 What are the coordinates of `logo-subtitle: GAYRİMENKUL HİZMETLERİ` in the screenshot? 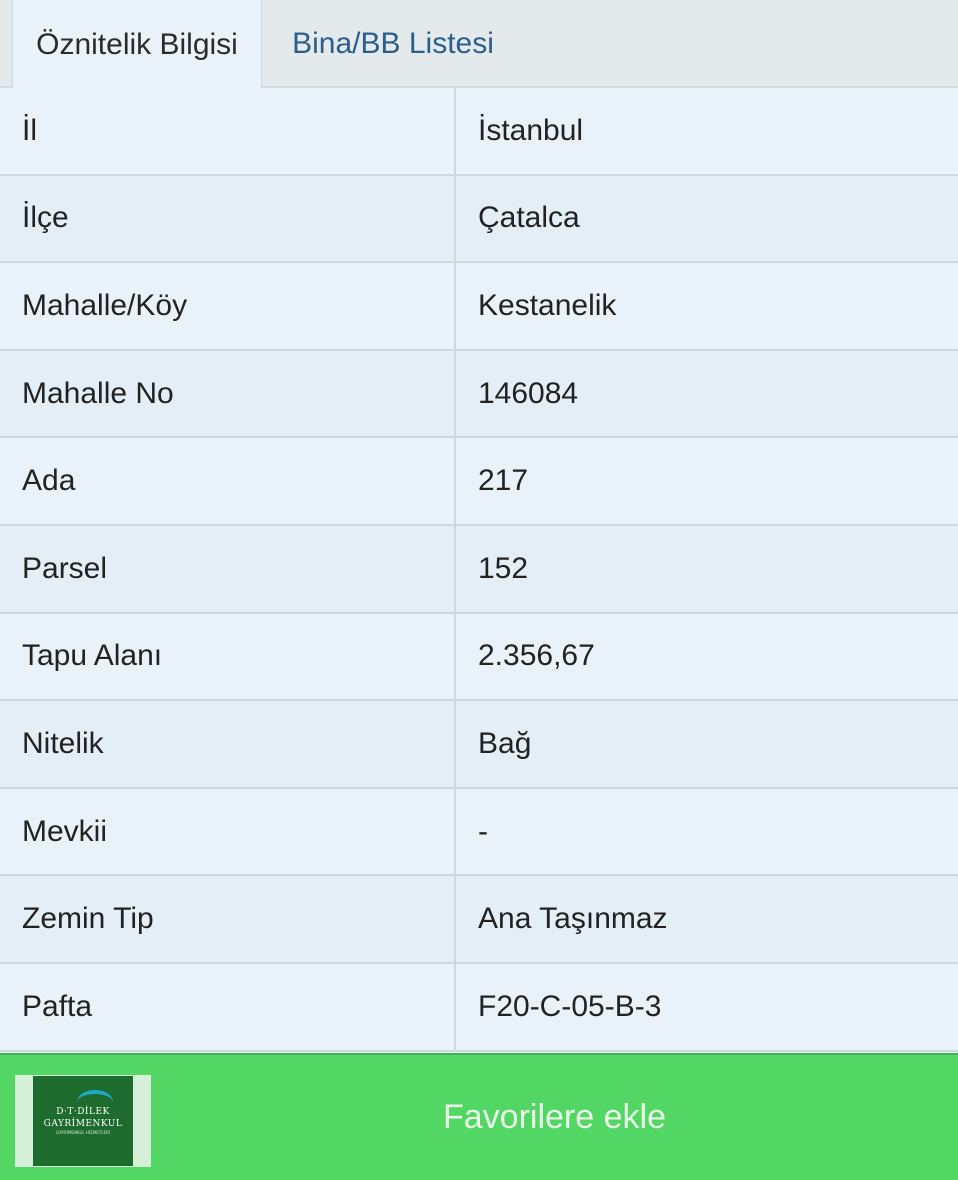 It's located at (83, 1132).